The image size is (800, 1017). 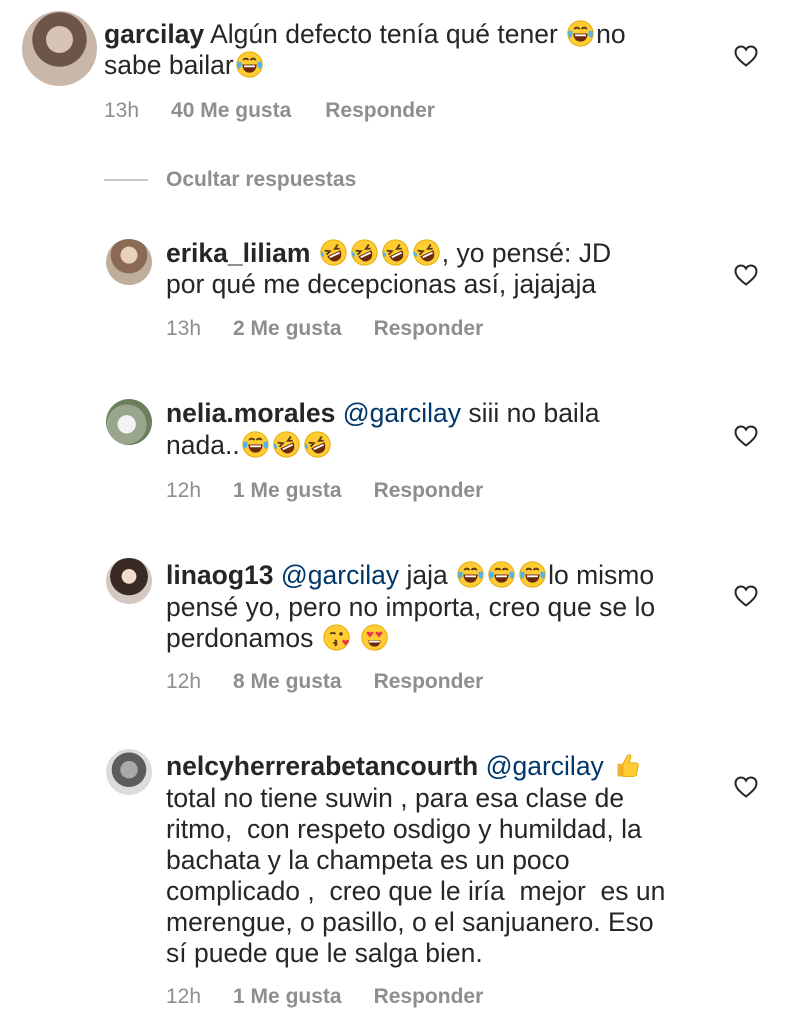 I want to click on hide-replies-label: Ocultar respuestas, so click(x=261, y=179).